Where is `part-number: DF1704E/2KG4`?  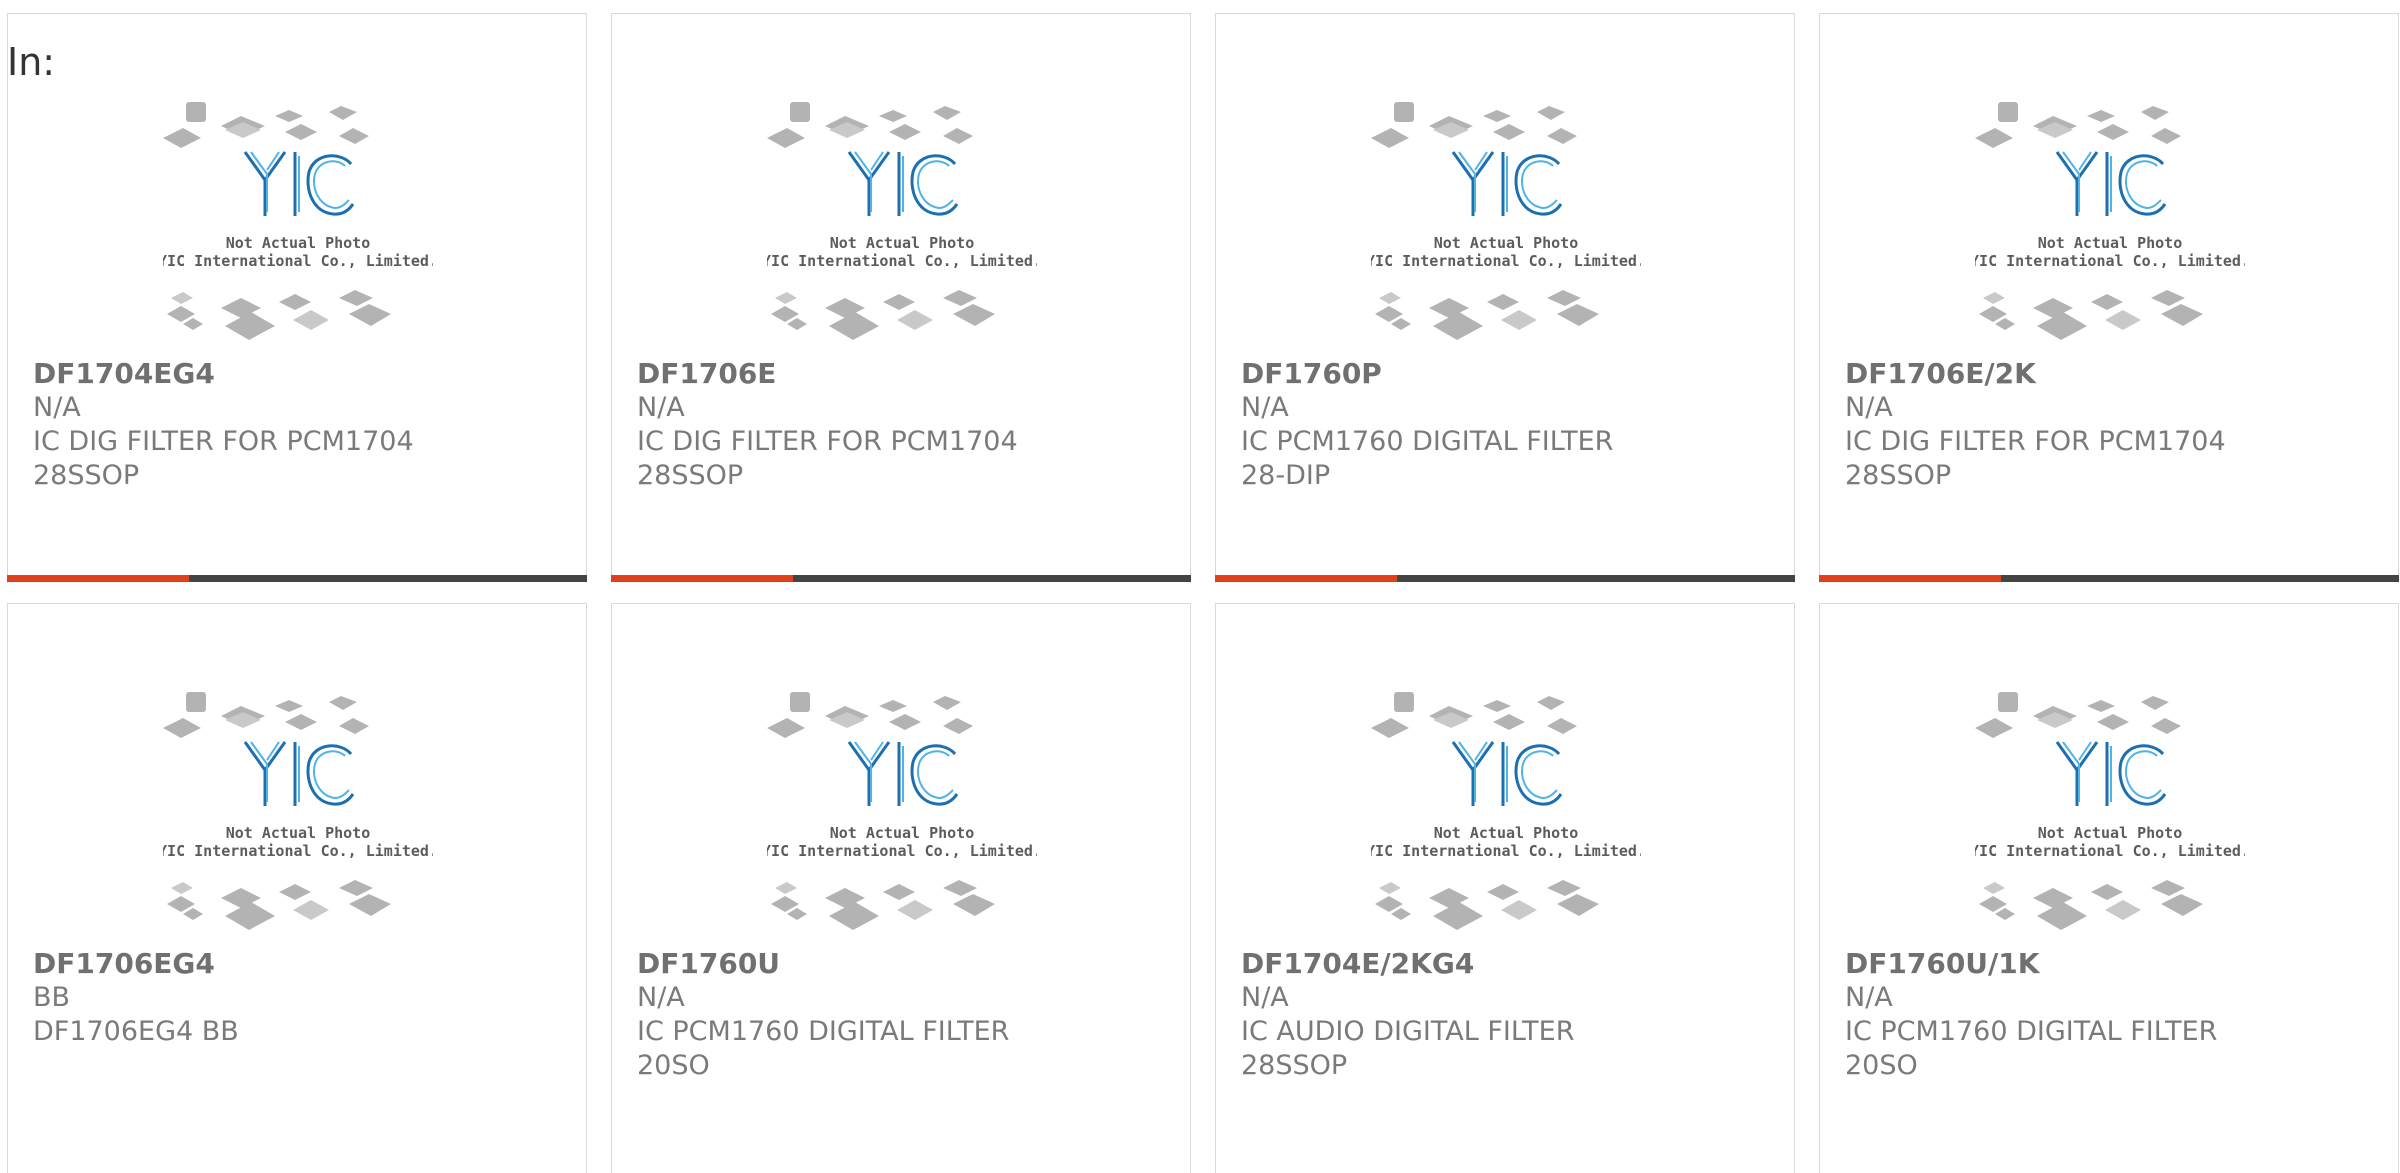
part-number: DF1704E/2KG4 is located at coordinates (1471, 964).